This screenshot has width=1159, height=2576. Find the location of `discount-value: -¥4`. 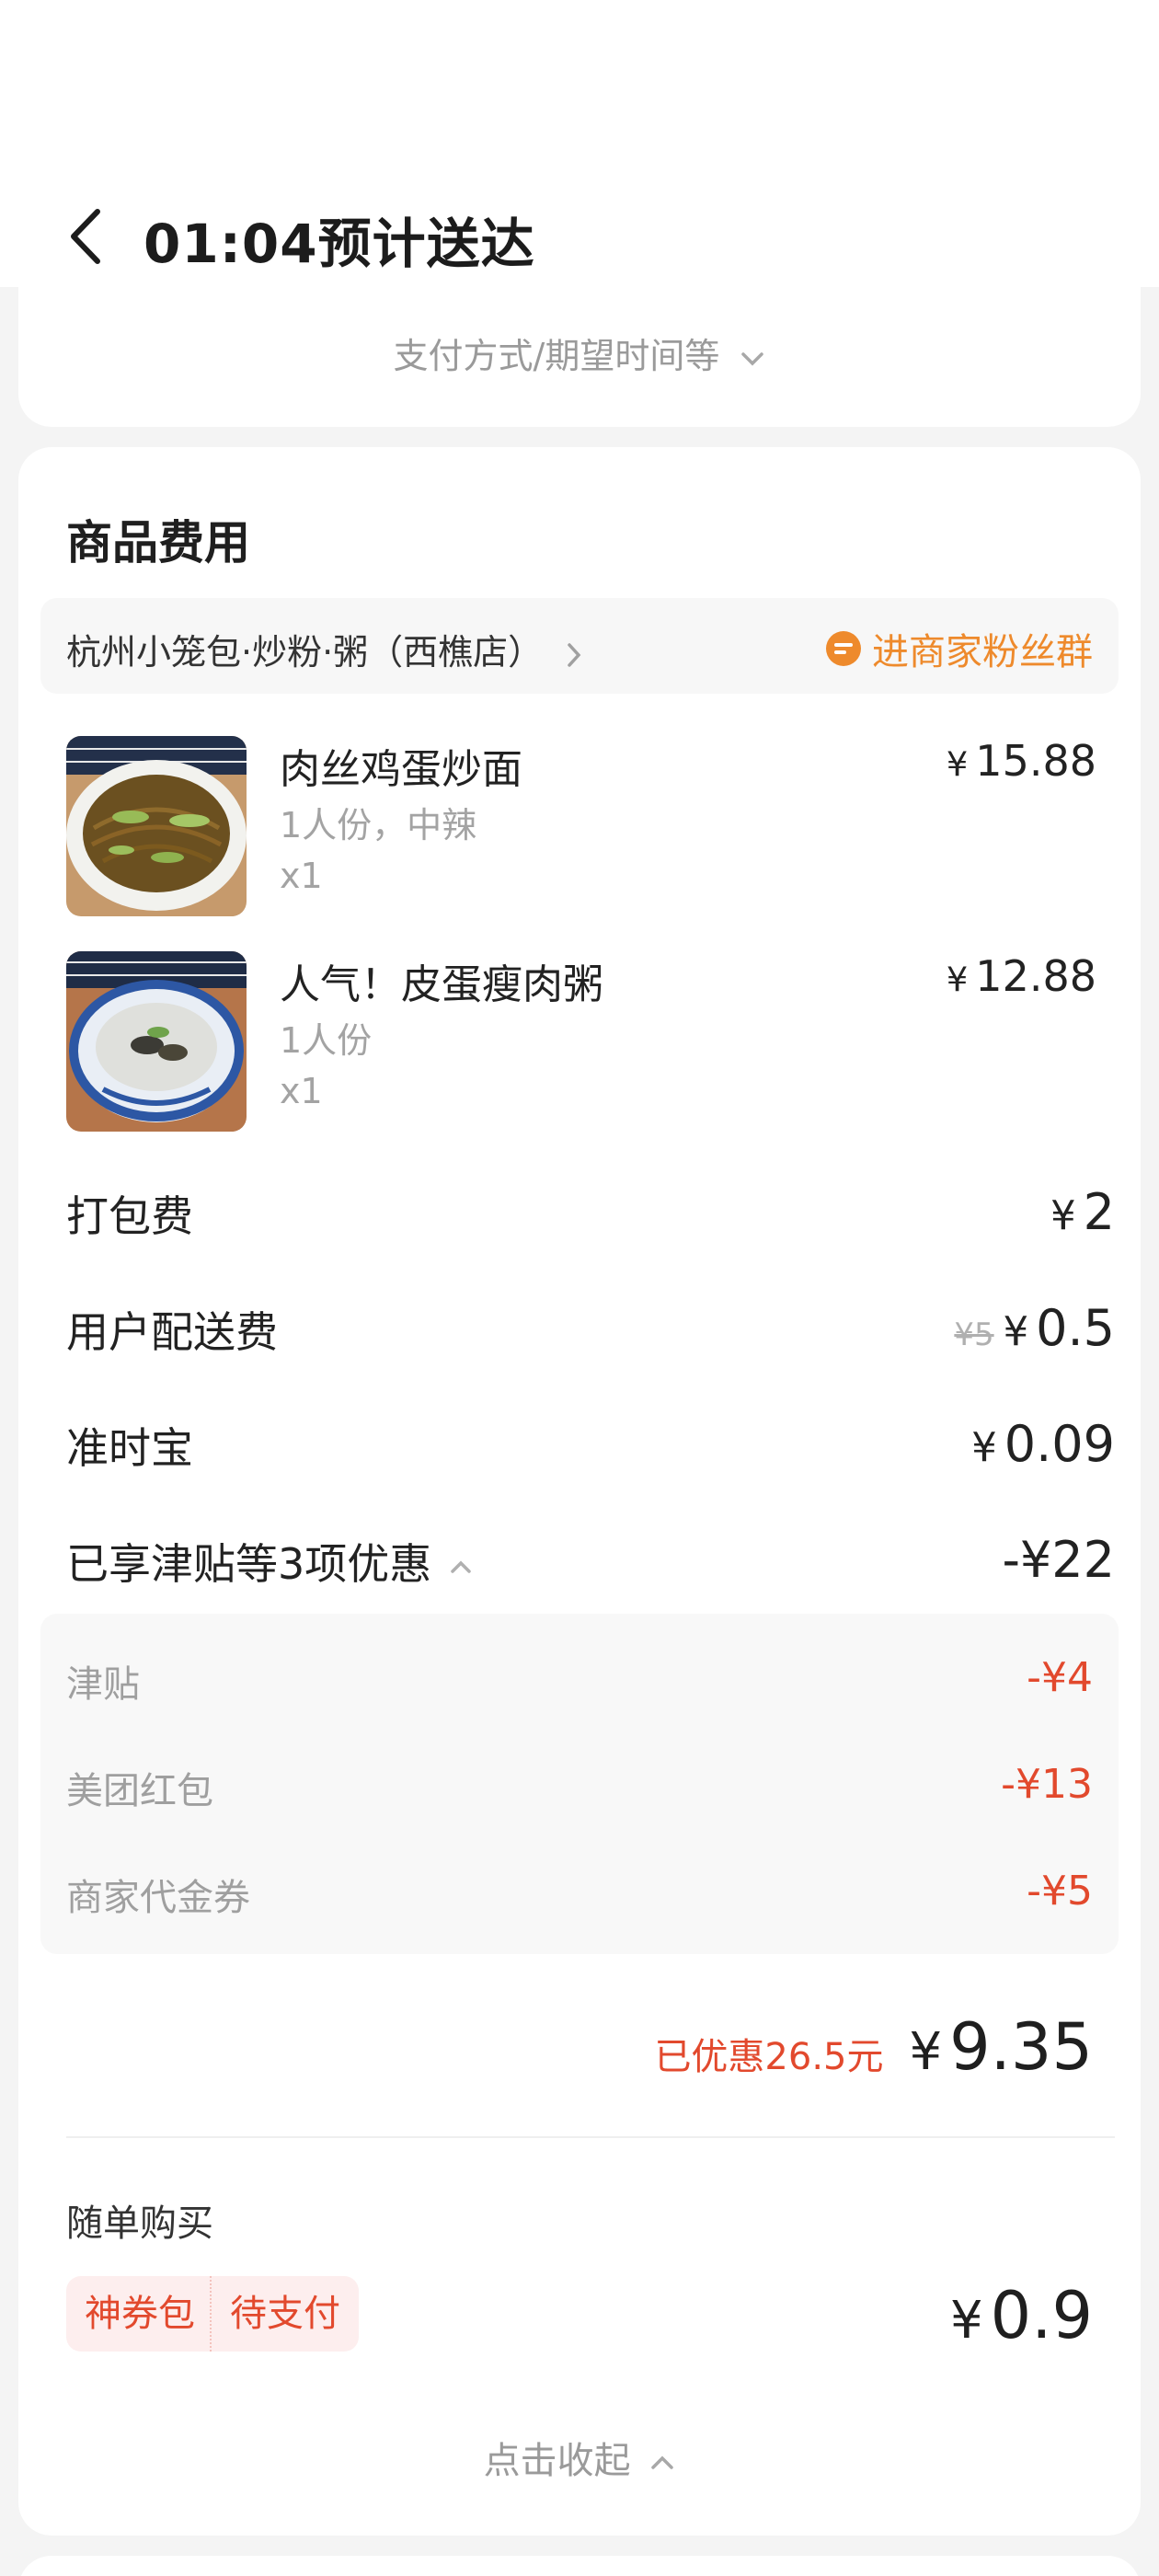

discount-value: -¥4 is located at coordinates (1060, 1677).